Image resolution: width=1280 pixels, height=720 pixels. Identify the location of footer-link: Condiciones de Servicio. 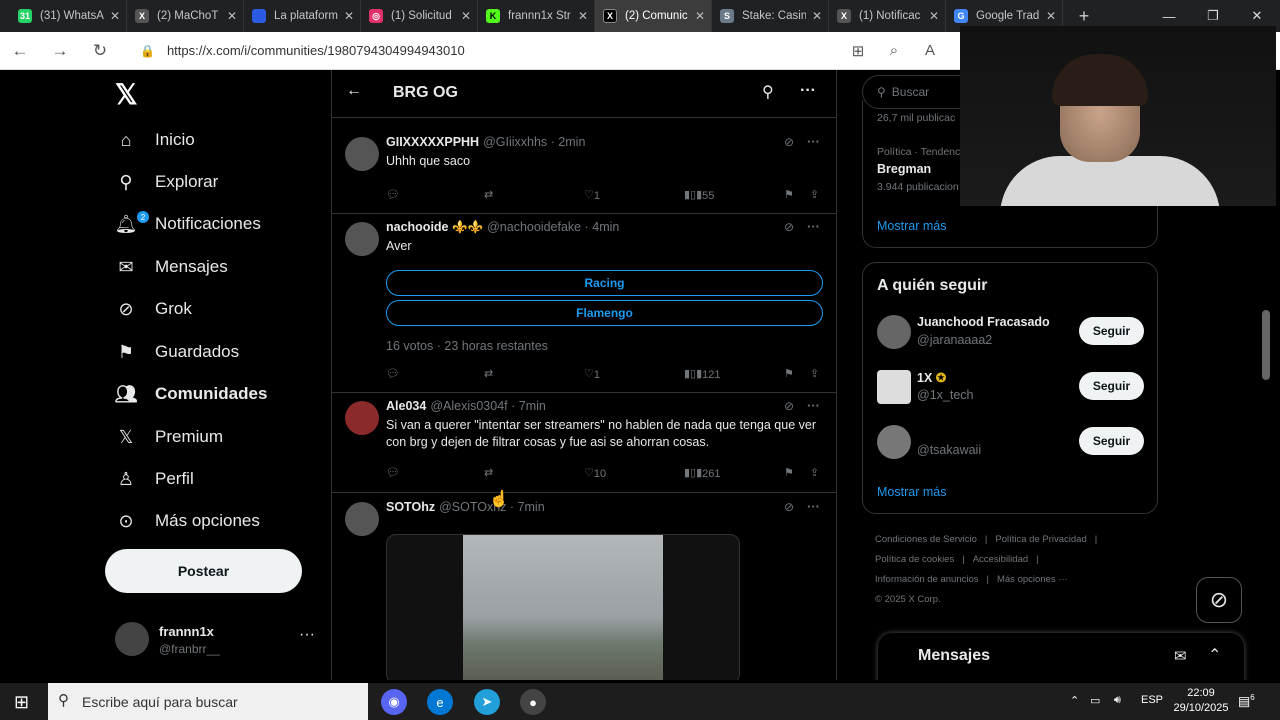
(926, 539).